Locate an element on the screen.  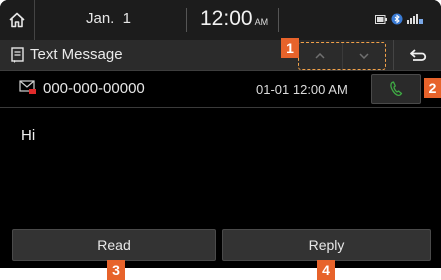
message-icon is located at coordinates (17, 55).